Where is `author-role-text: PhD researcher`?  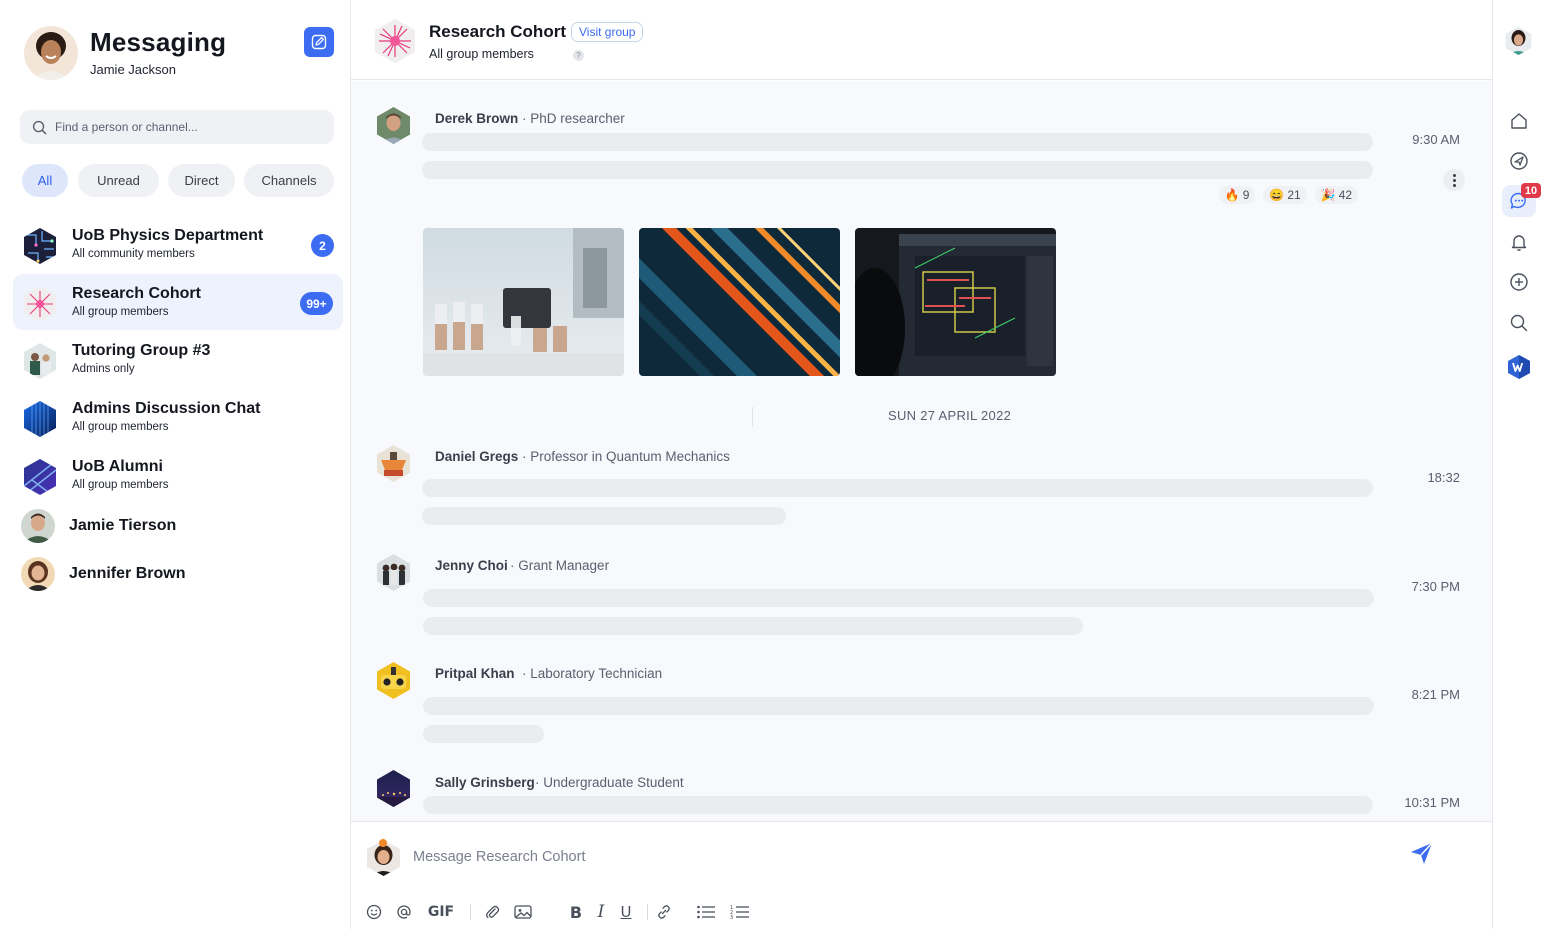
author-role-text: PhD researcher is located at coordinates (577, 118).